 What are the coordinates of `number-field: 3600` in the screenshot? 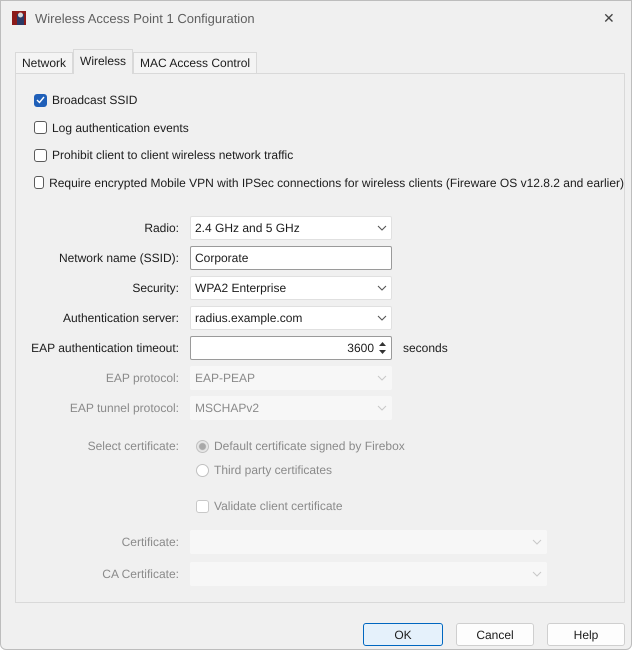 It's located at (291, 348).